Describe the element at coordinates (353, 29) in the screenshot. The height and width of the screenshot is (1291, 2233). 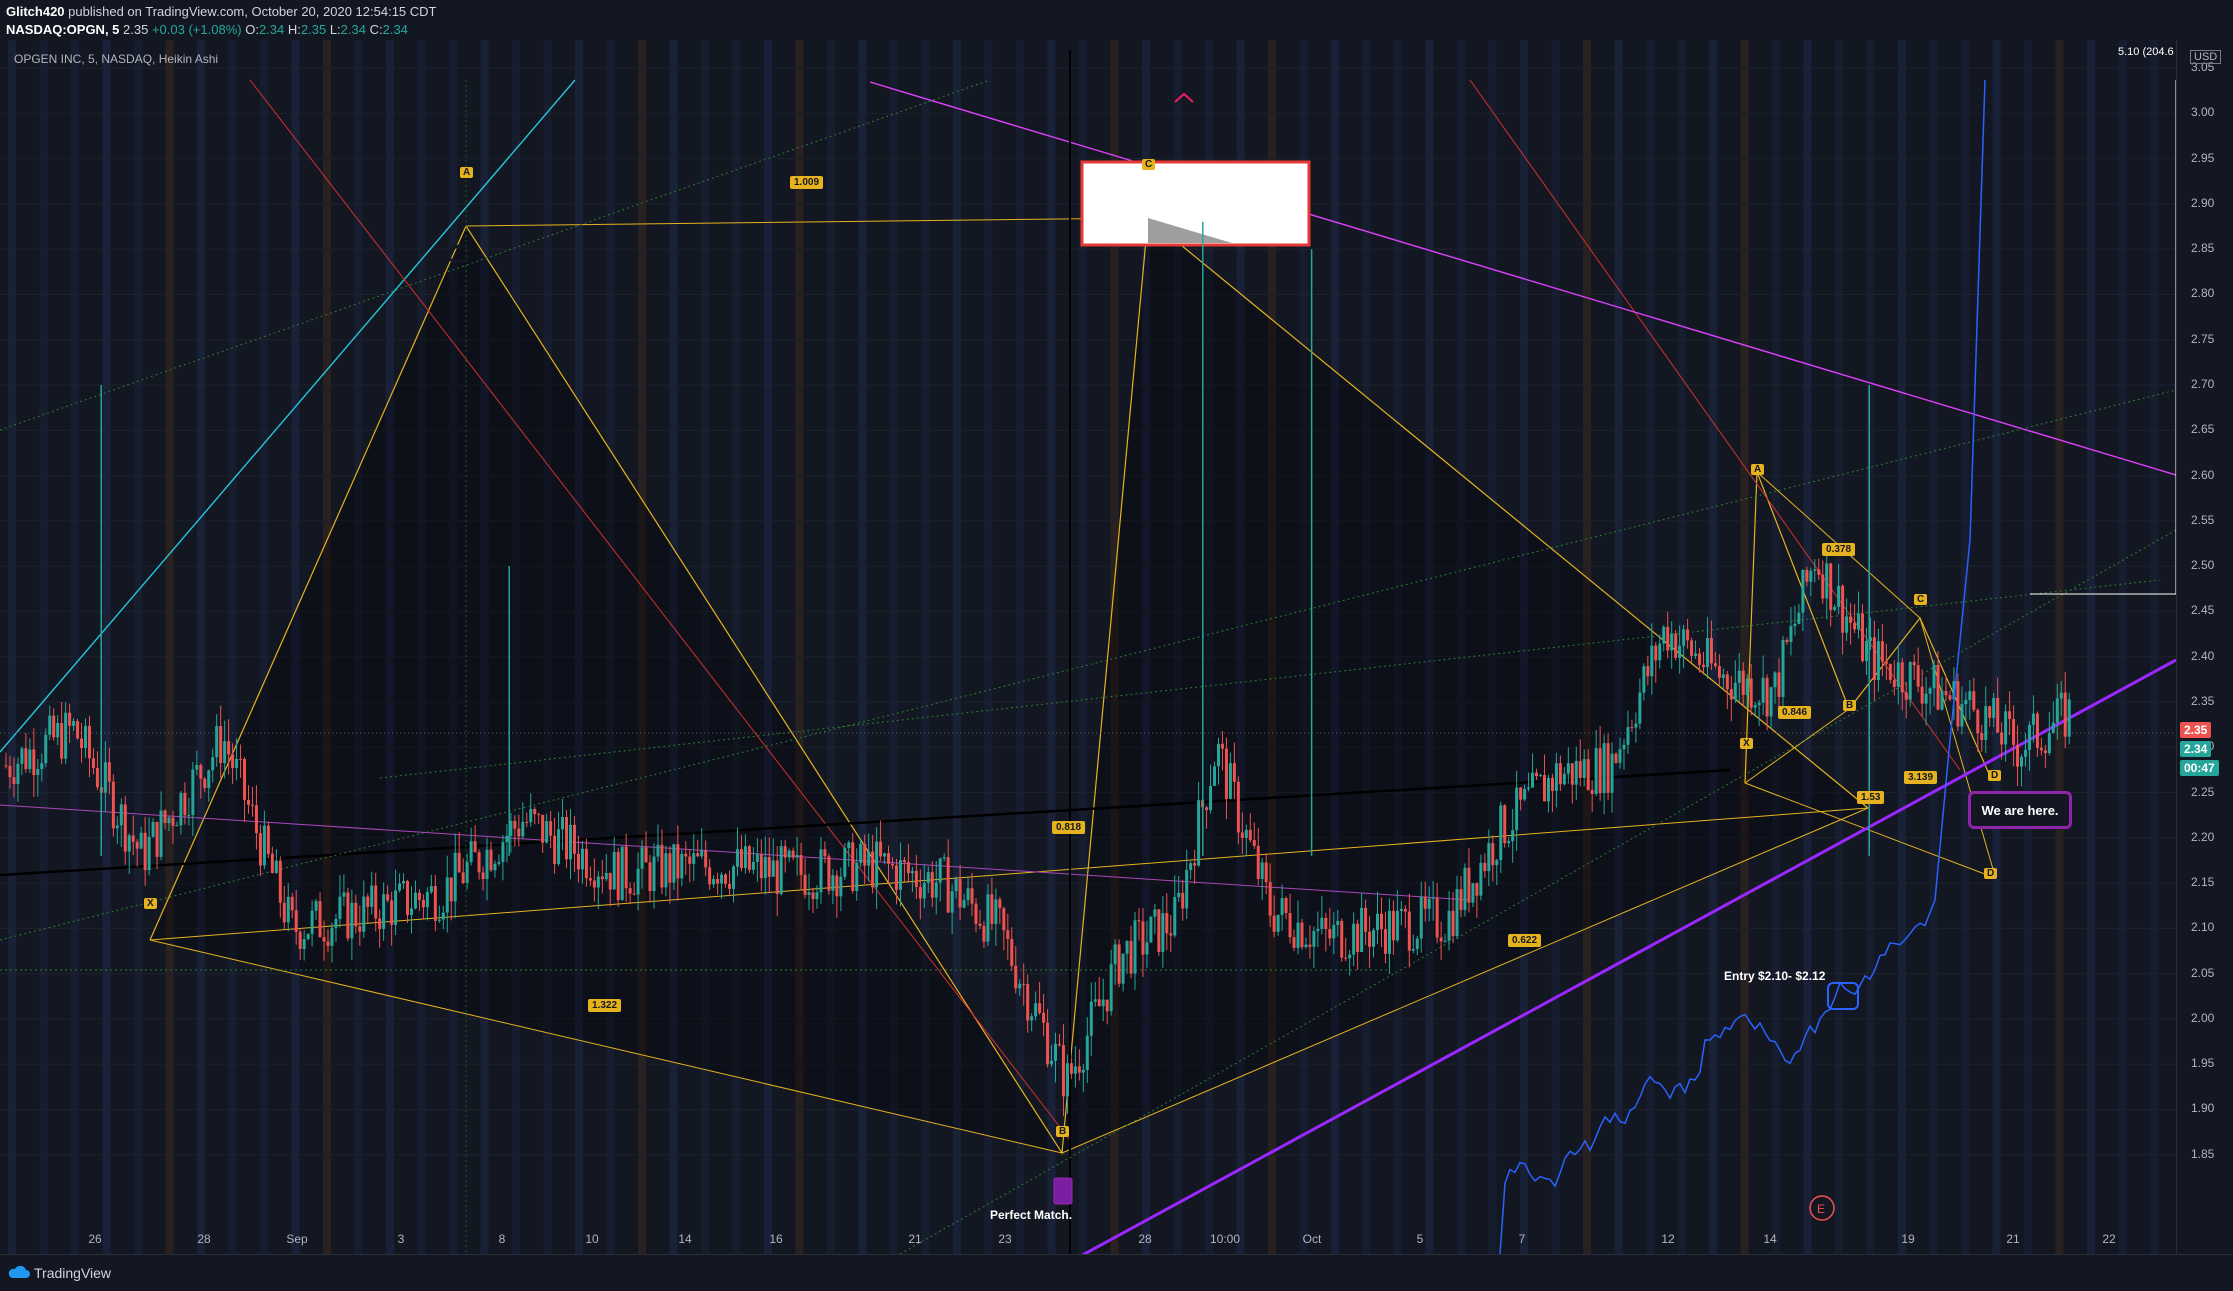
I see `low-value: 2.34` at that location.